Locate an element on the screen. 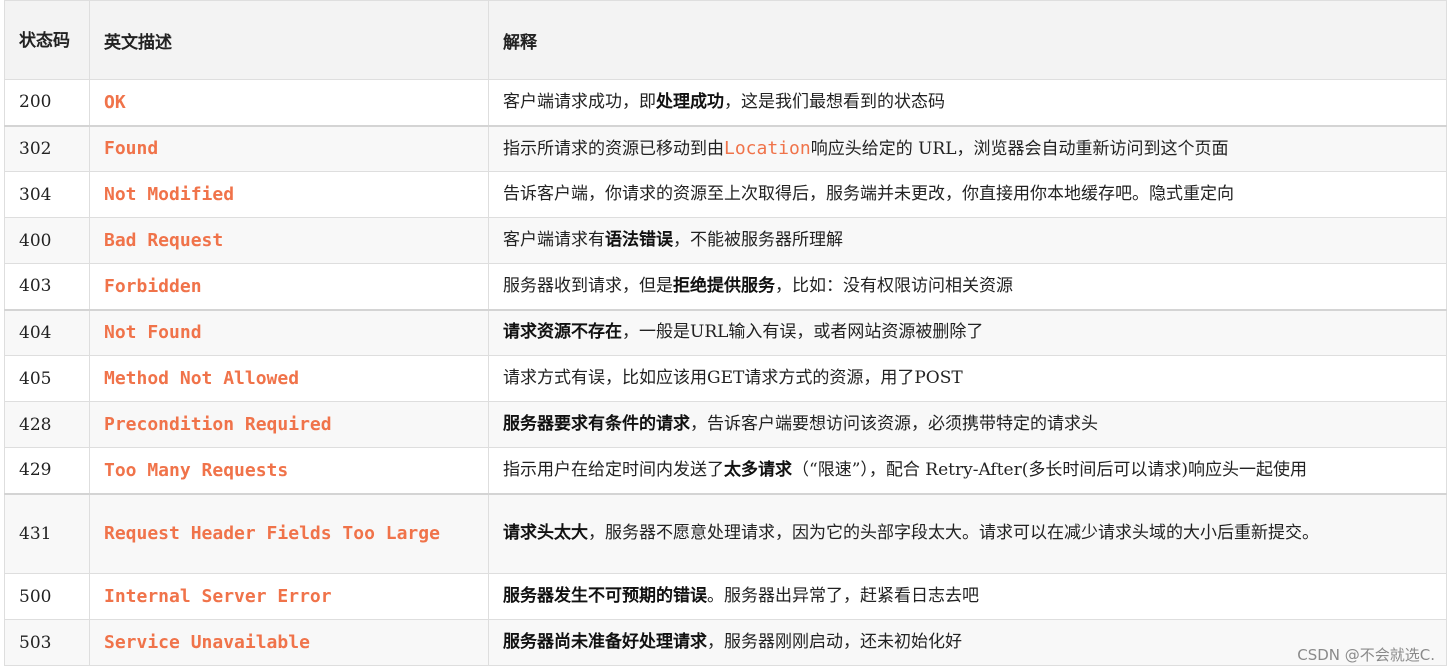  explanation-text: 。服务器出异常了，赶紧看日志去吧 is located at coordinates (843, 596).